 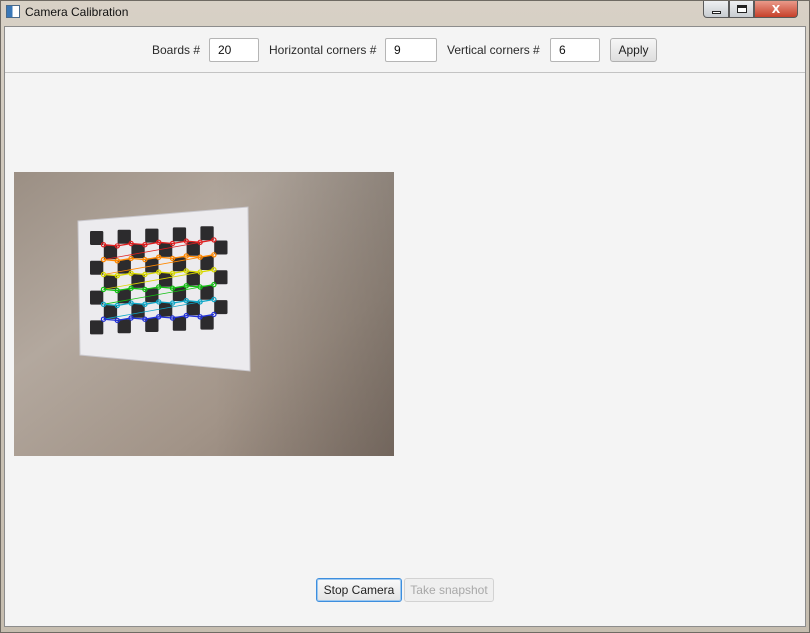 I want to click on boards-input, so click(x=234, y=50).